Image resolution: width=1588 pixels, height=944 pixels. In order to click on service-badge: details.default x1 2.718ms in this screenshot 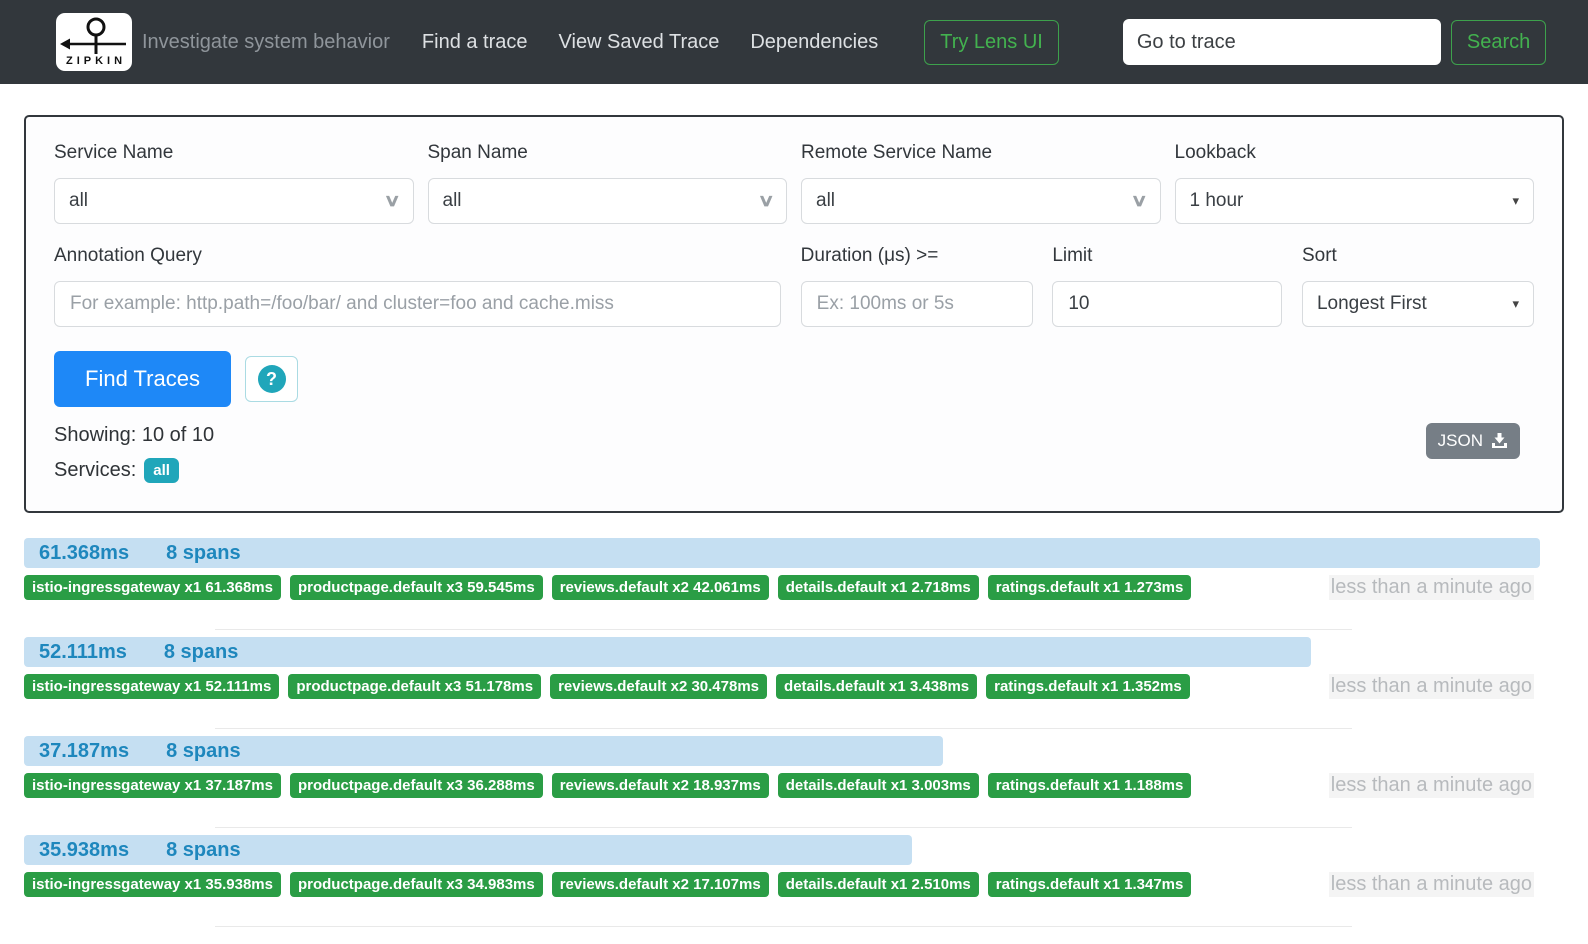, I will do `click(878, 587)`.